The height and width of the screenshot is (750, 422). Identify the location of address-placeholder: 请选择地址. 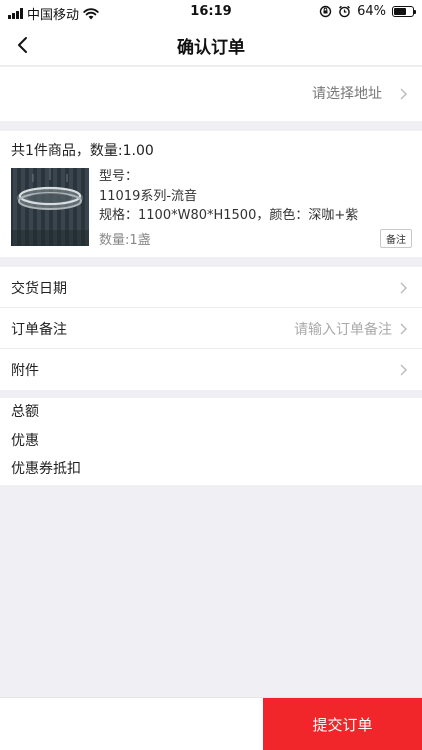
(347, 94).